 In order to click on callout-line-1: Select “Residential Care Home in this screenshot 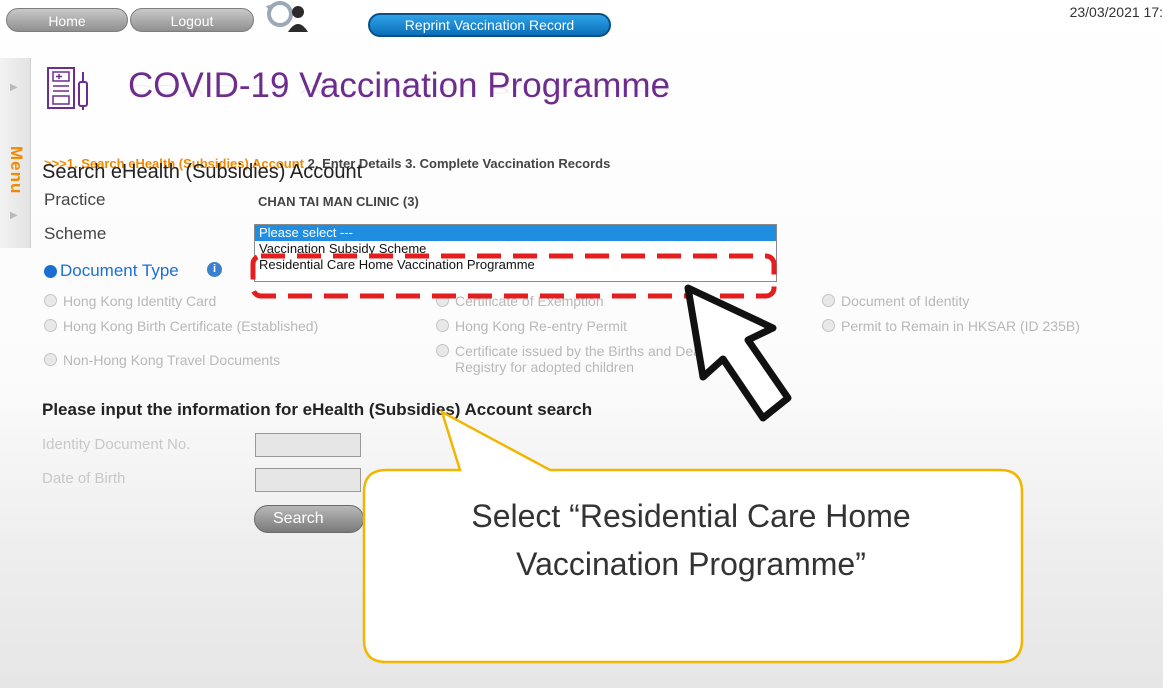, I will do `click(691, 516)`.